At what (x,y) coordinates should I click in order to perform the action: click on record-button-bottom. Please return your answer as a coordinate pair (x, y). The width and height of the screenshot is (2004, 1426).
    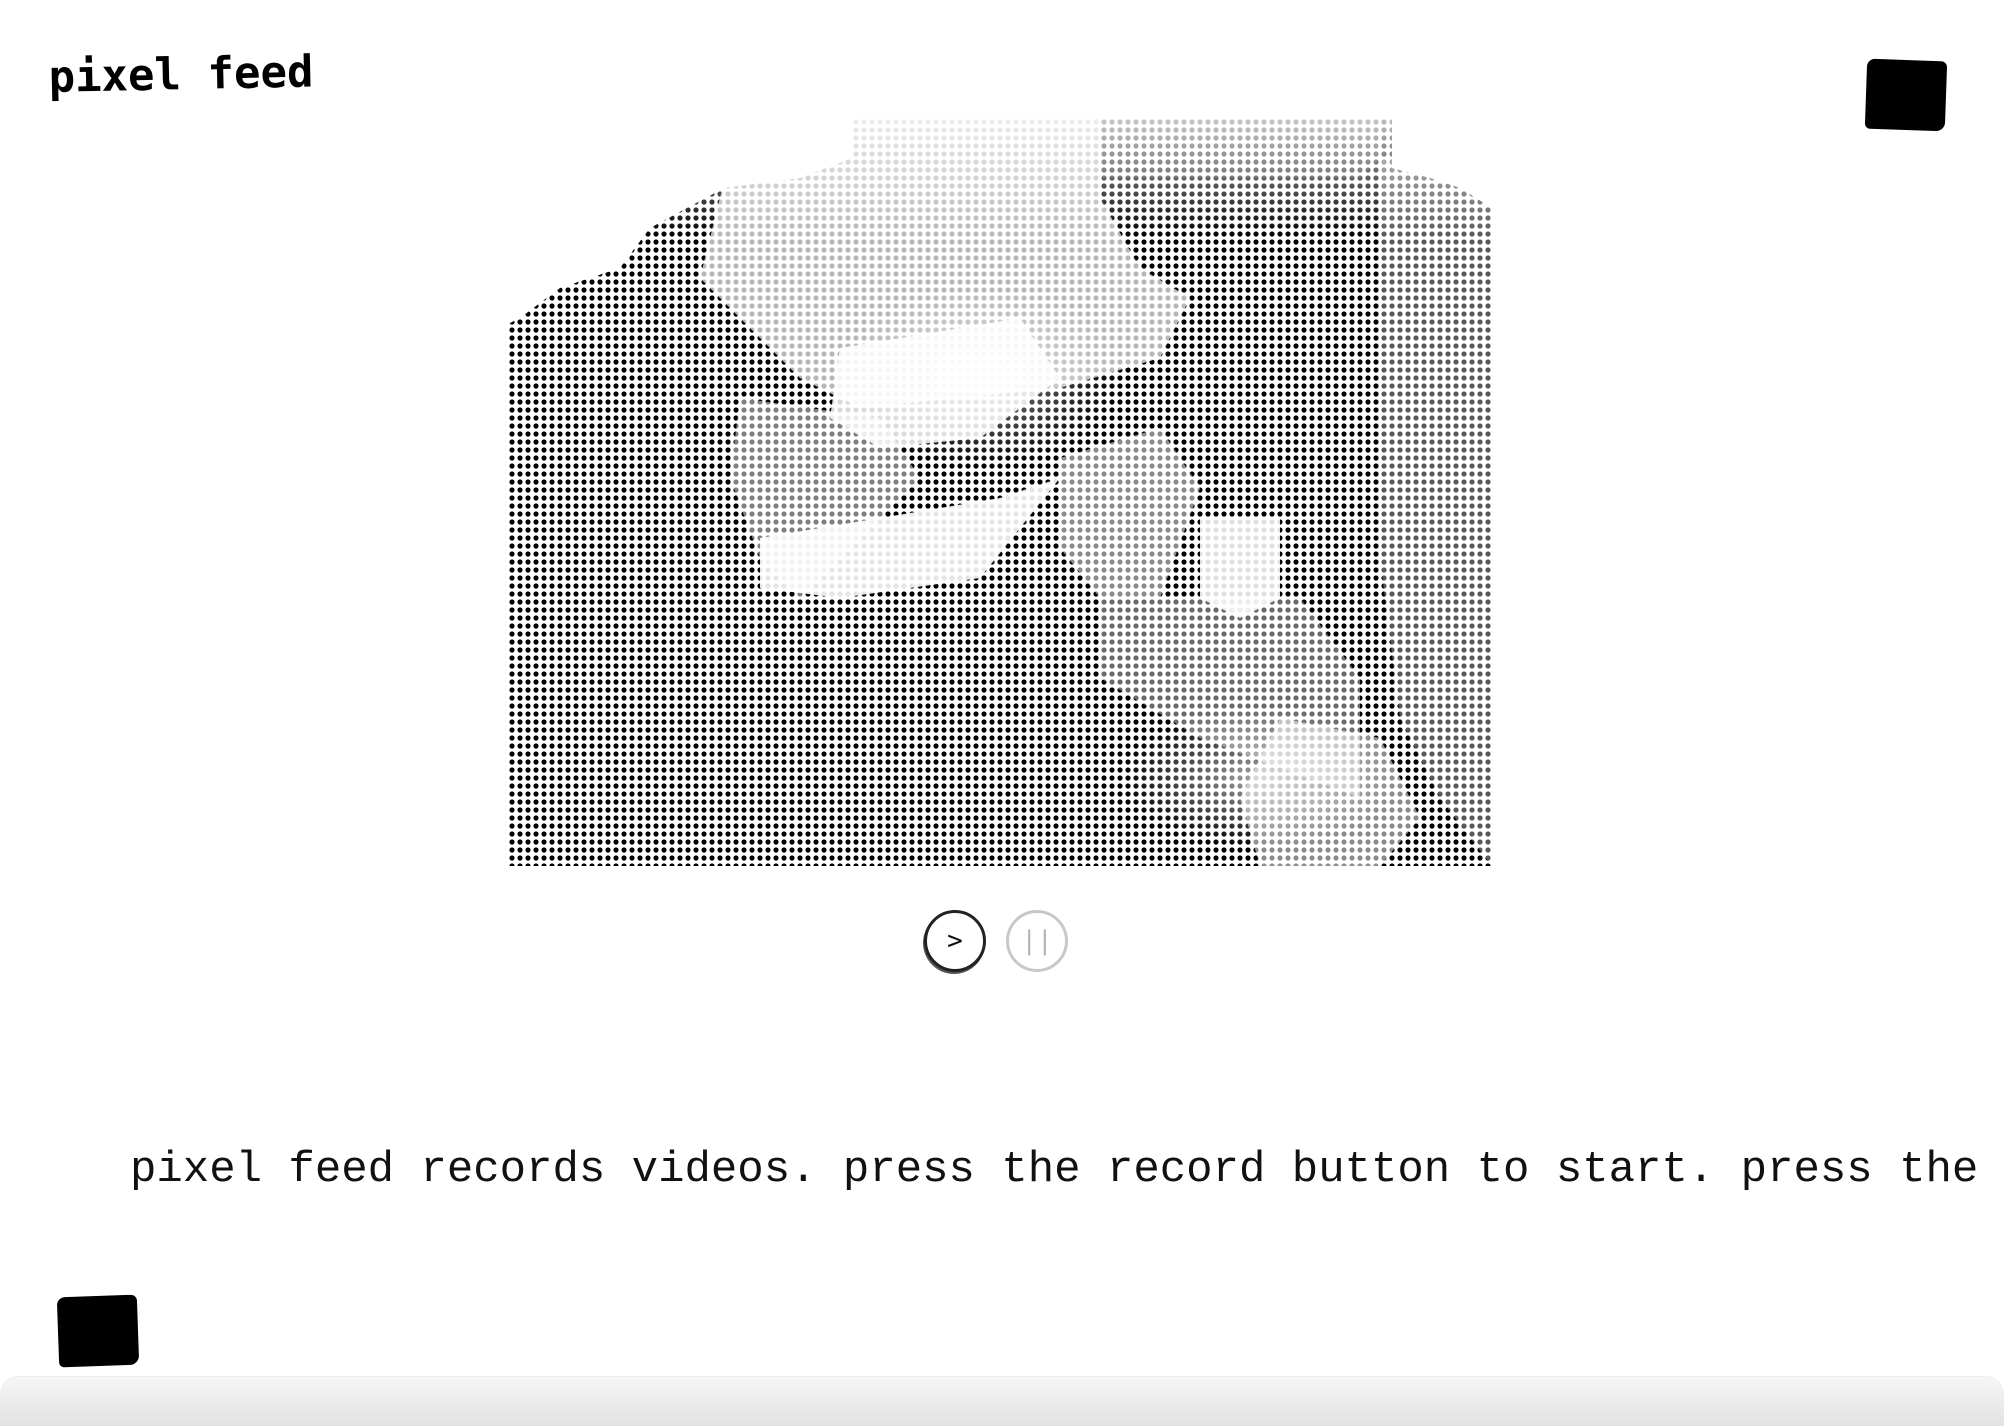
    Looking at the image, I should click on (98, 1331).